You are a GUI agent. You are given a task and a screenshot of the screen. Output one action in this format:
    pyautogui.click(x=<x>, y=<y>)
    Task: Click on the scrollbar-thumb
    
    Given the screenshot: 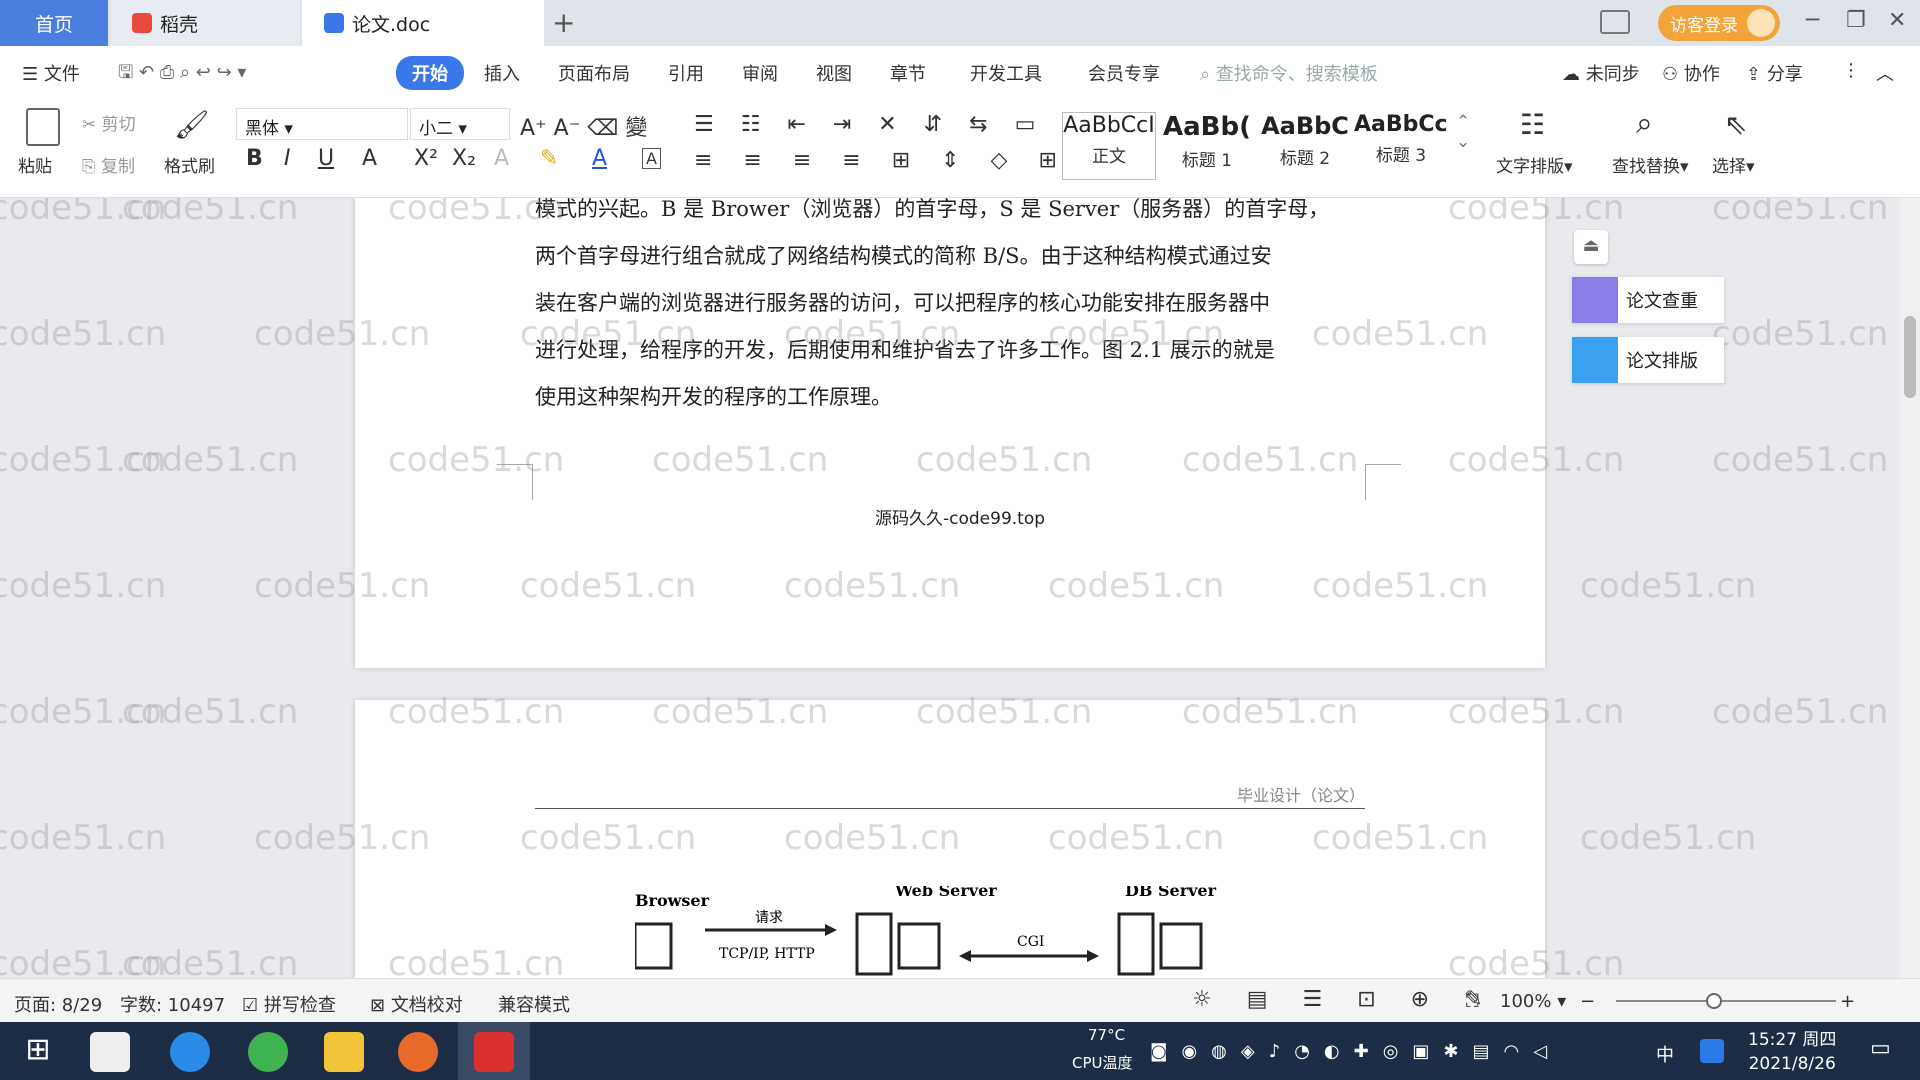 What is the action you would take?
    pyautogui.click(x=1910, y=357)
    